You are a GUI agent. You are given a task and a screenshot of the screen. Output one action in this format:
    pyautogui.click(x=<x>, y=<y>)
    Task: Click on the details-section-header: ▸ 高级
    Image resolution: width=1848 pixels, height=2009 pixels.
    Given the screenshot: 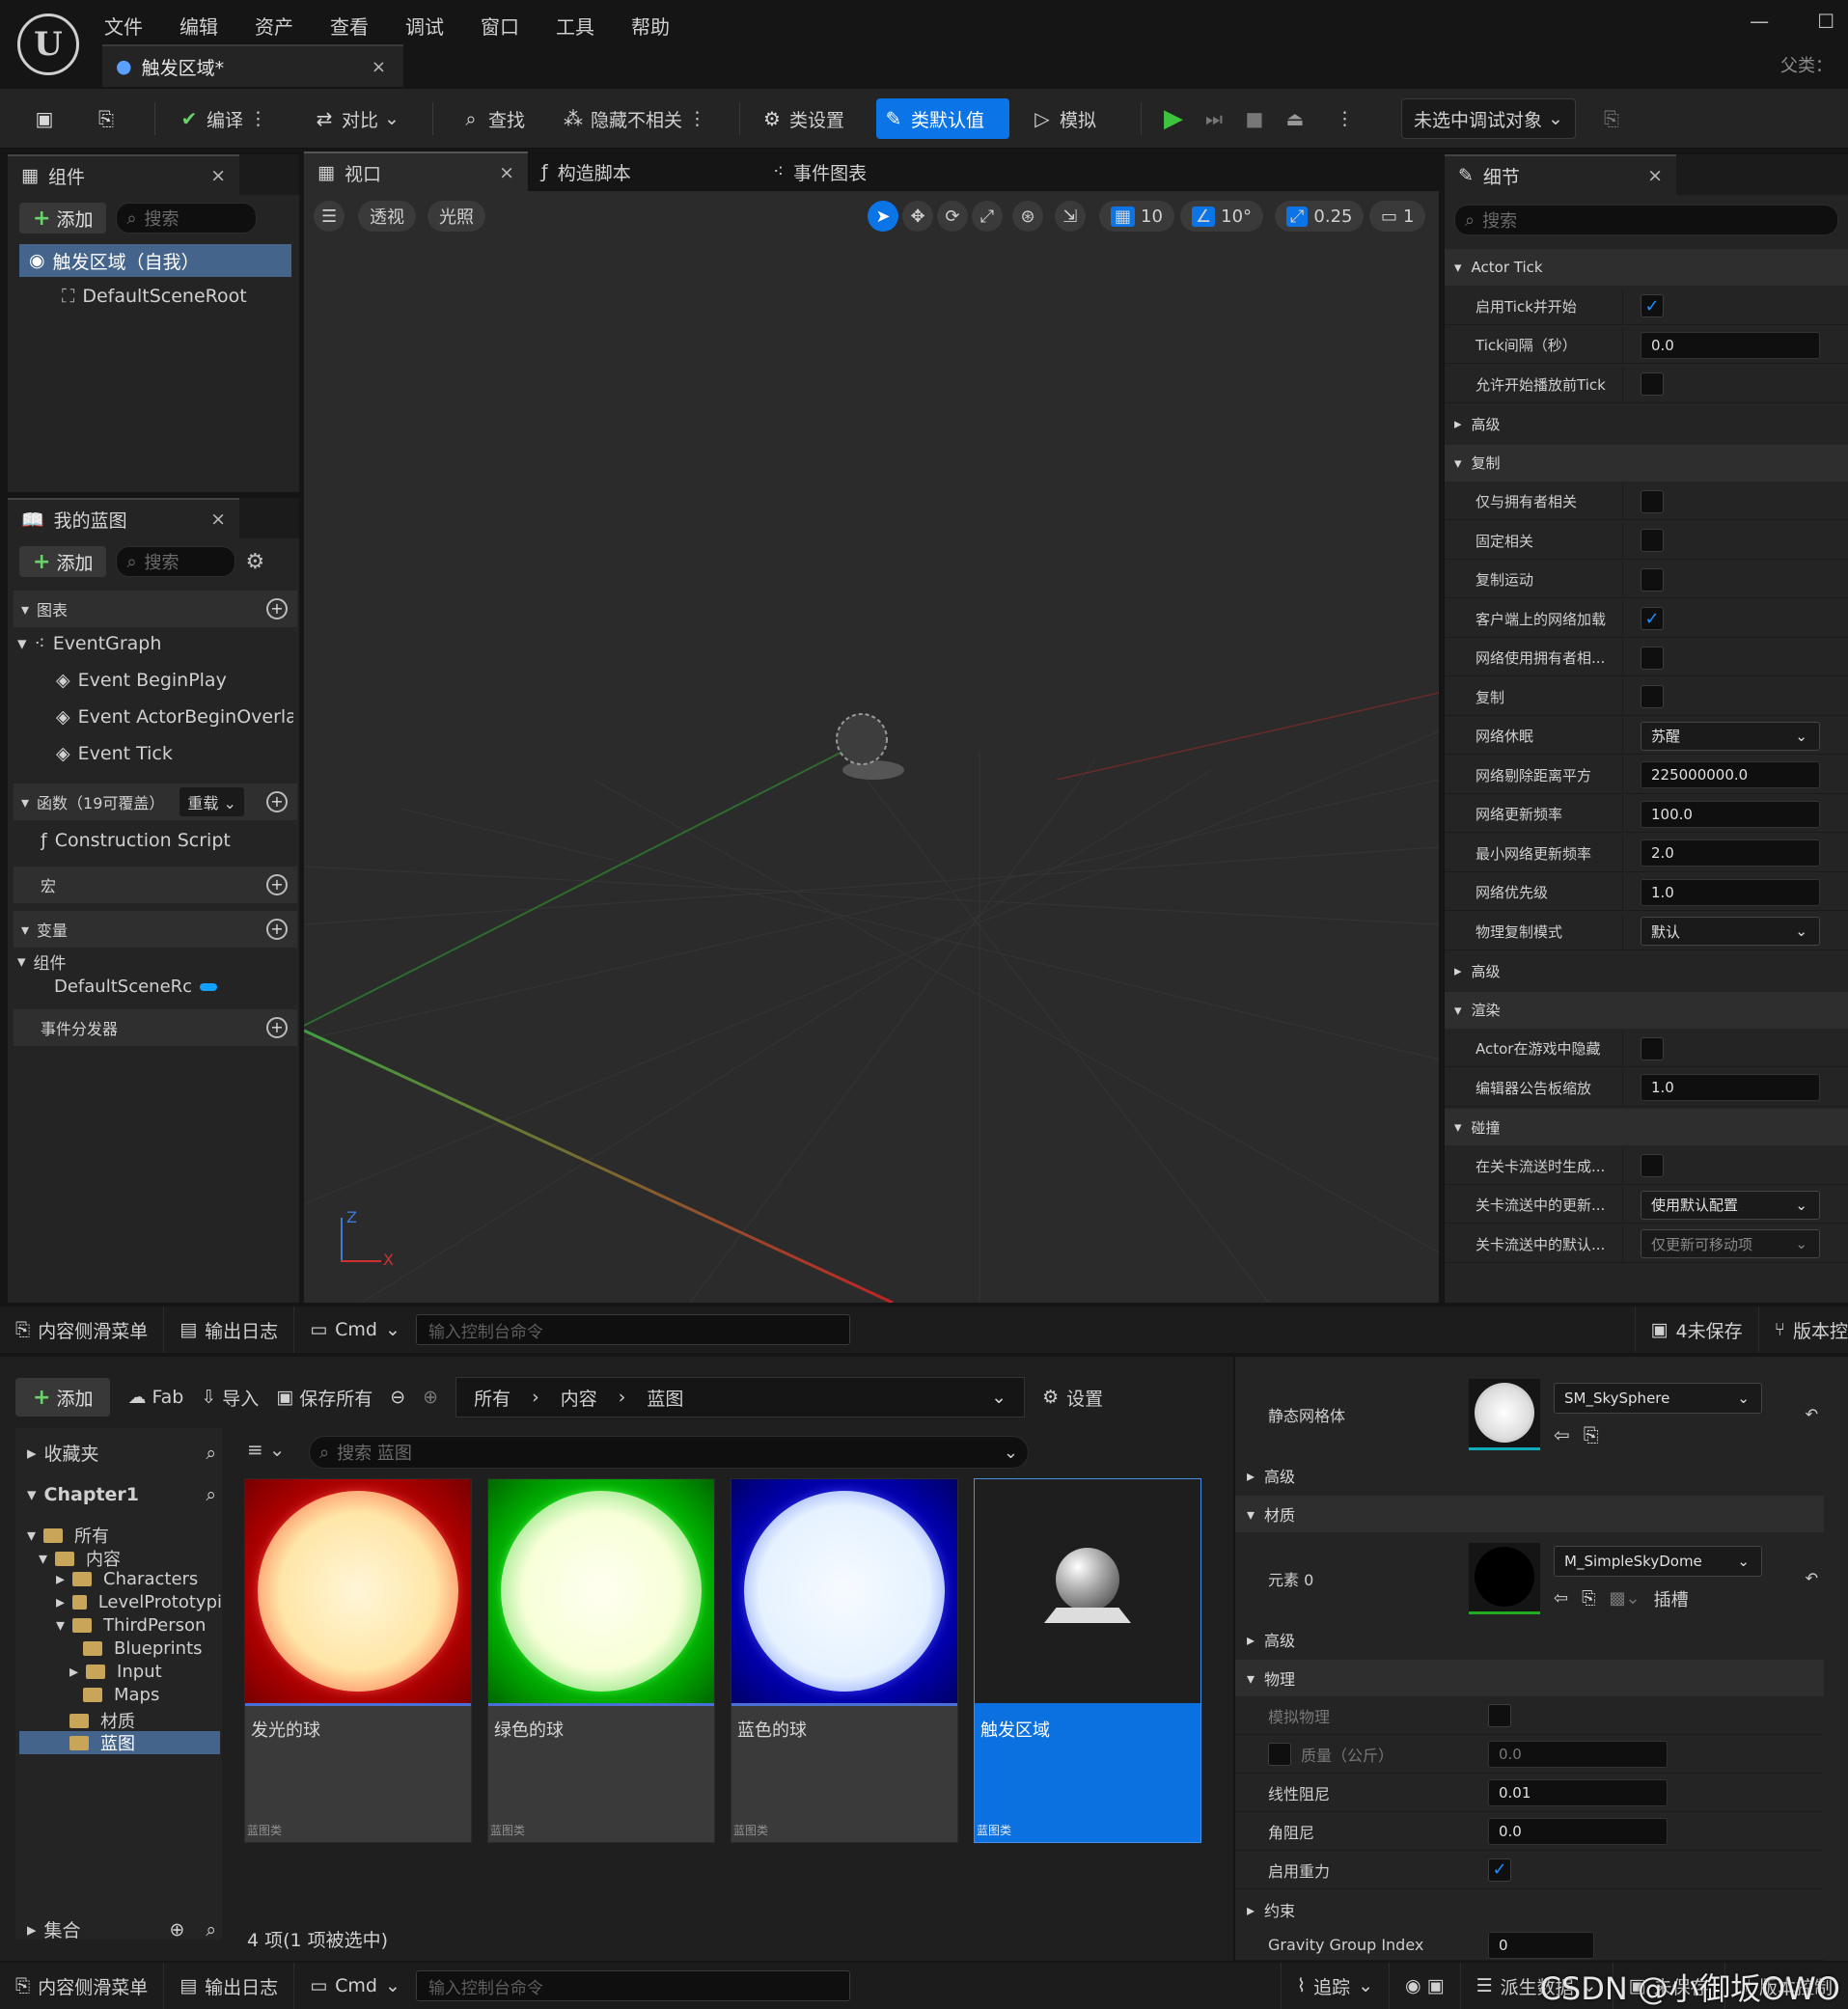 What is the action you would take?
    pyautogui.click(x=1646, y=423)
    